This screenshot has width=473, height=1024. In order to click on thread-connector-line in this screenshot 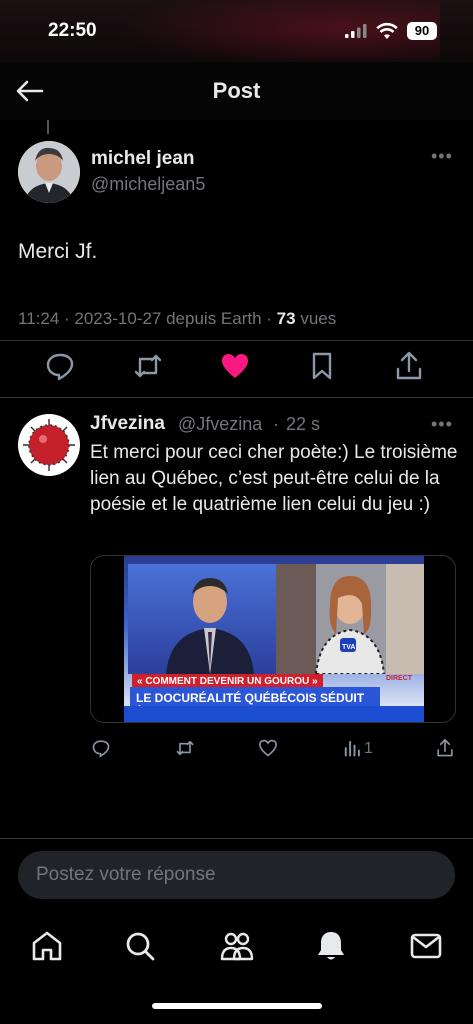, I will do `click(48, 127)`.